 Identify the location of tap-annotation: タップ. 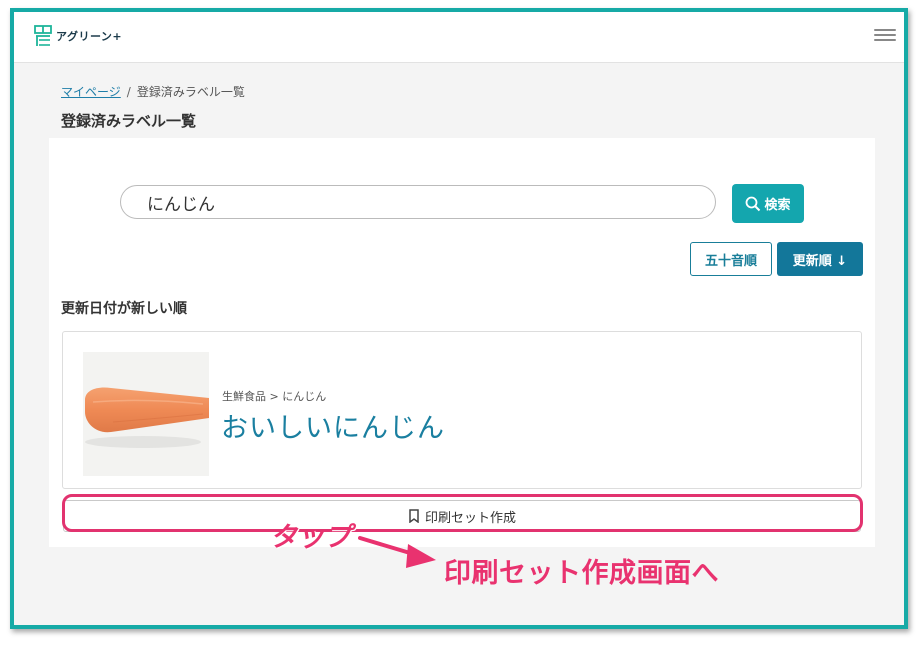
(310, 537).